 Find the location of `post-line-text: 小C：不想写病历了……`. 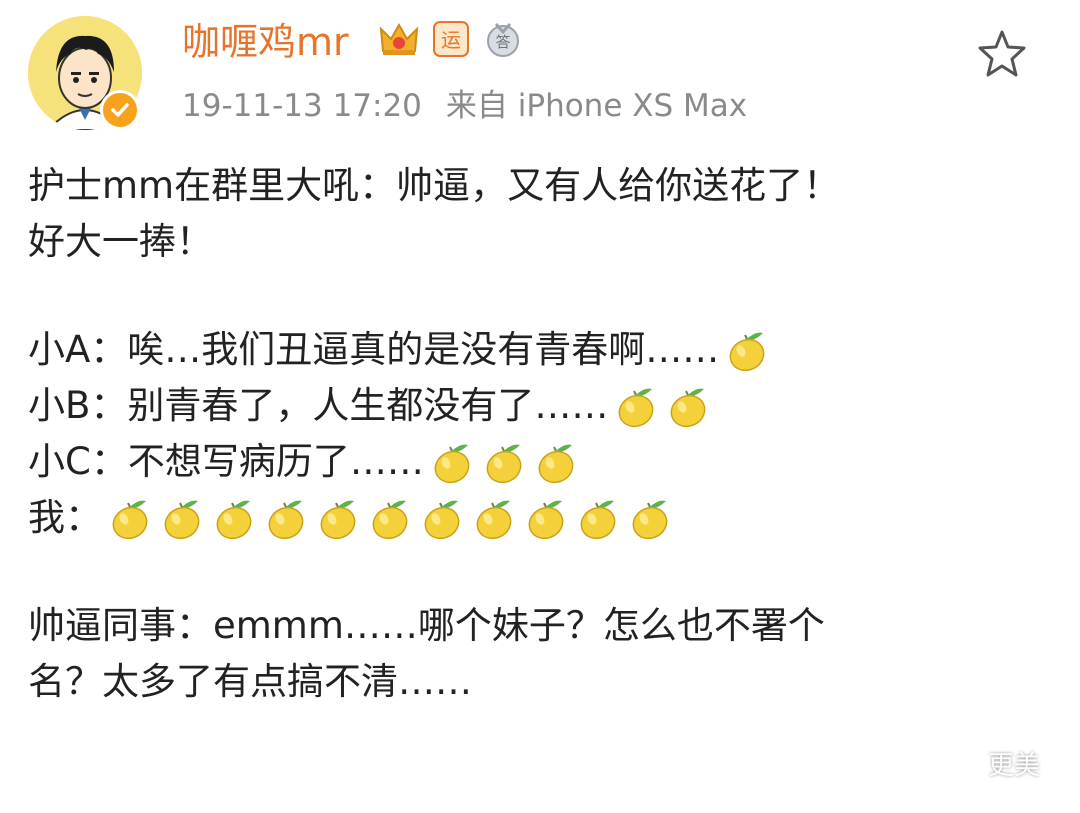

post-line-text: 小C：不想写病历了…… is located at coordinates (226, 461).